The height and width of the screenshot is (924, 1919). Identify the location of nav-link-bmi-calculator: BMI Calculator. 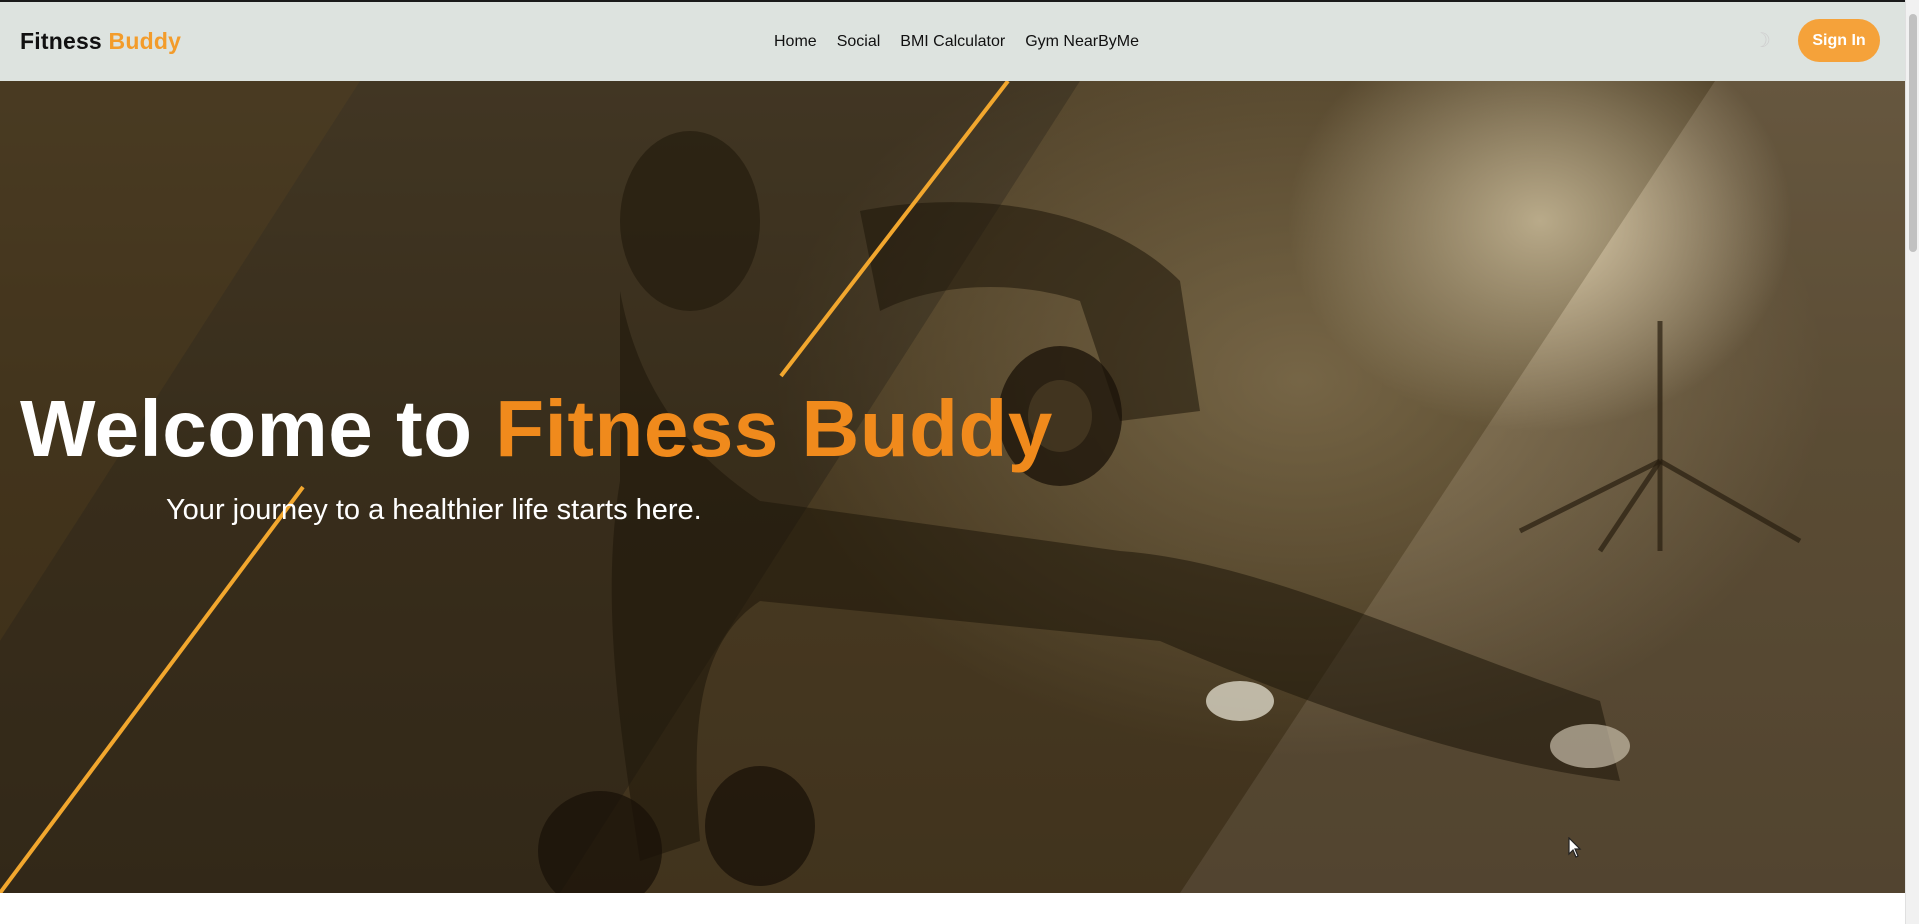
(952, 42).